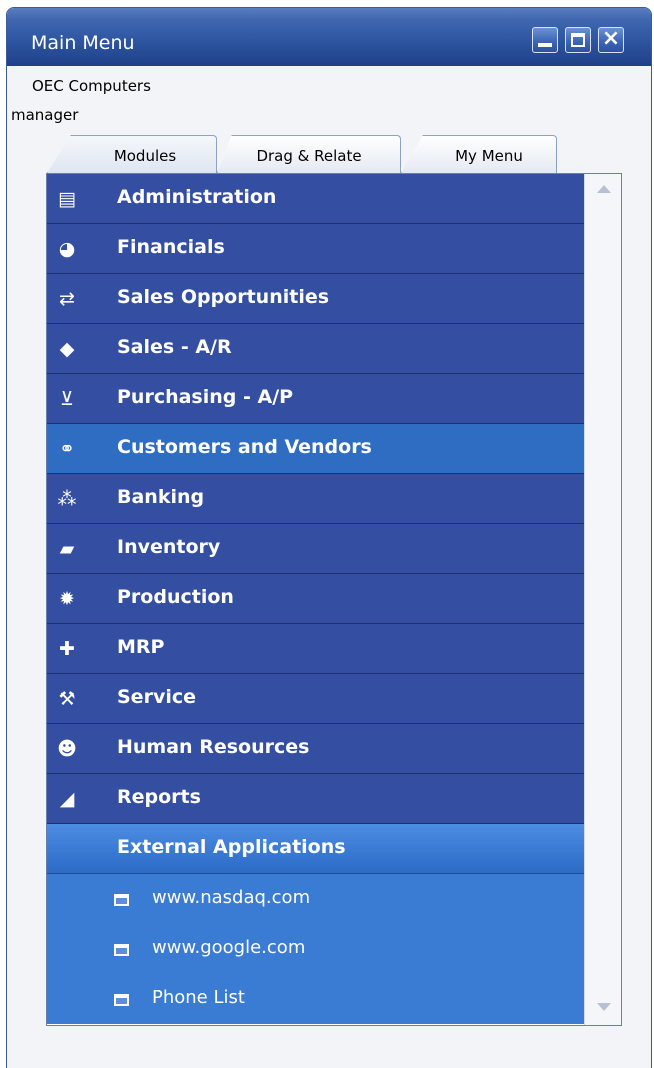 The height and width of the screenshot is (1068, 654). What do you see at coordinates (309, 154) in the screenshot?
I see `tab-drag-relate: Drag & Relate` at bounding box center [309, 154].